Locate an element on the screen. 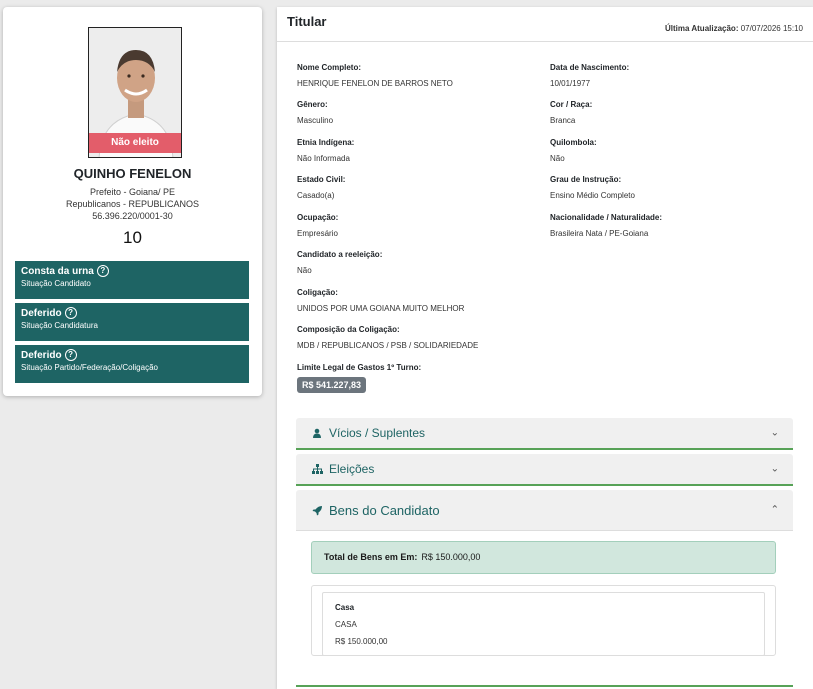  candidate-party: Republicanos - REPUBLICANOS is located at coordinates (132, 204).